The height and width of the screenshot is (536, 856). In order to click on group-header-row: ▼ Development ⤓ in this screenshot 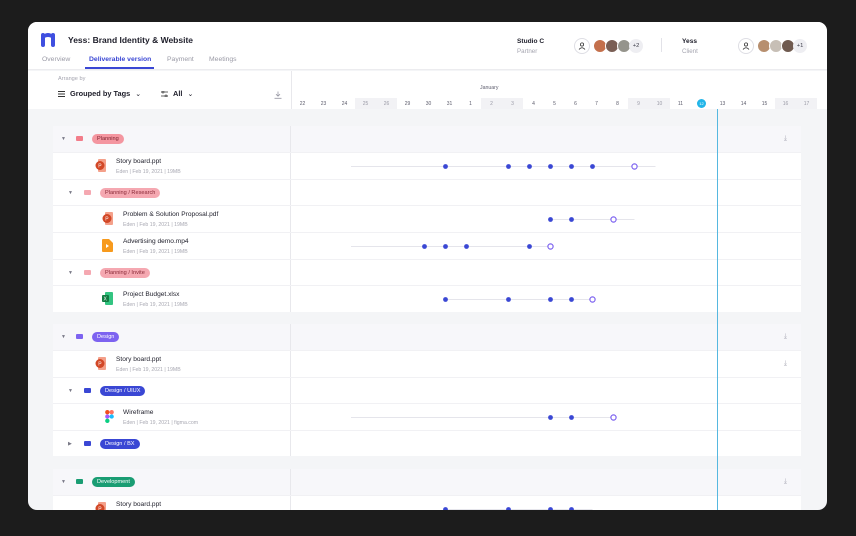, I will do `click(427, 482)`.